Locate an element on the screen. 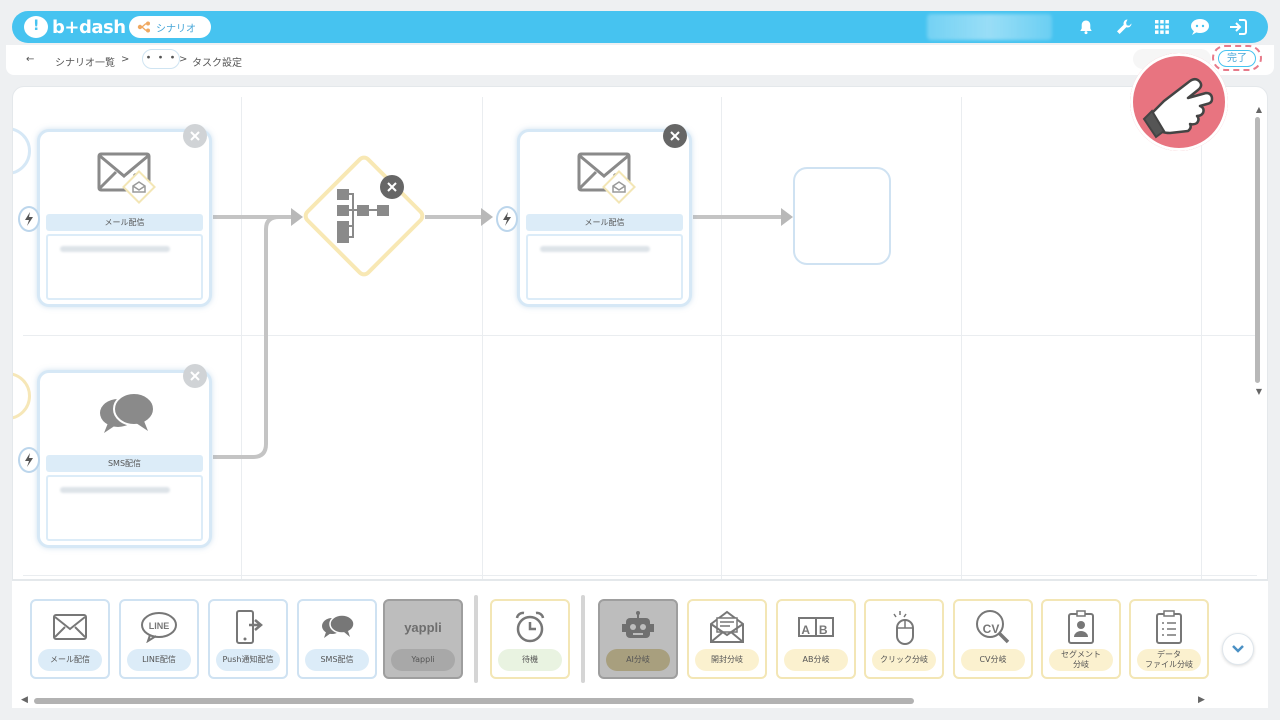 The height and width of the screenshot is (720, 1280). scroll-right-arrow: ▶ is located at coordinates (1201, 700).